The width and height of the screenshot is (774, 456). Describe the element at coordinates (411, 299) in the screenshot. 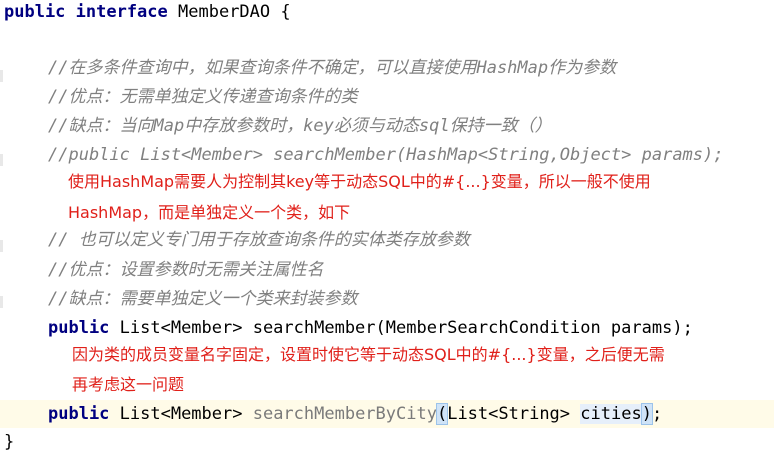

I see `comment-line: //缺点：需要单独定义一个类来封装参数` at that location.